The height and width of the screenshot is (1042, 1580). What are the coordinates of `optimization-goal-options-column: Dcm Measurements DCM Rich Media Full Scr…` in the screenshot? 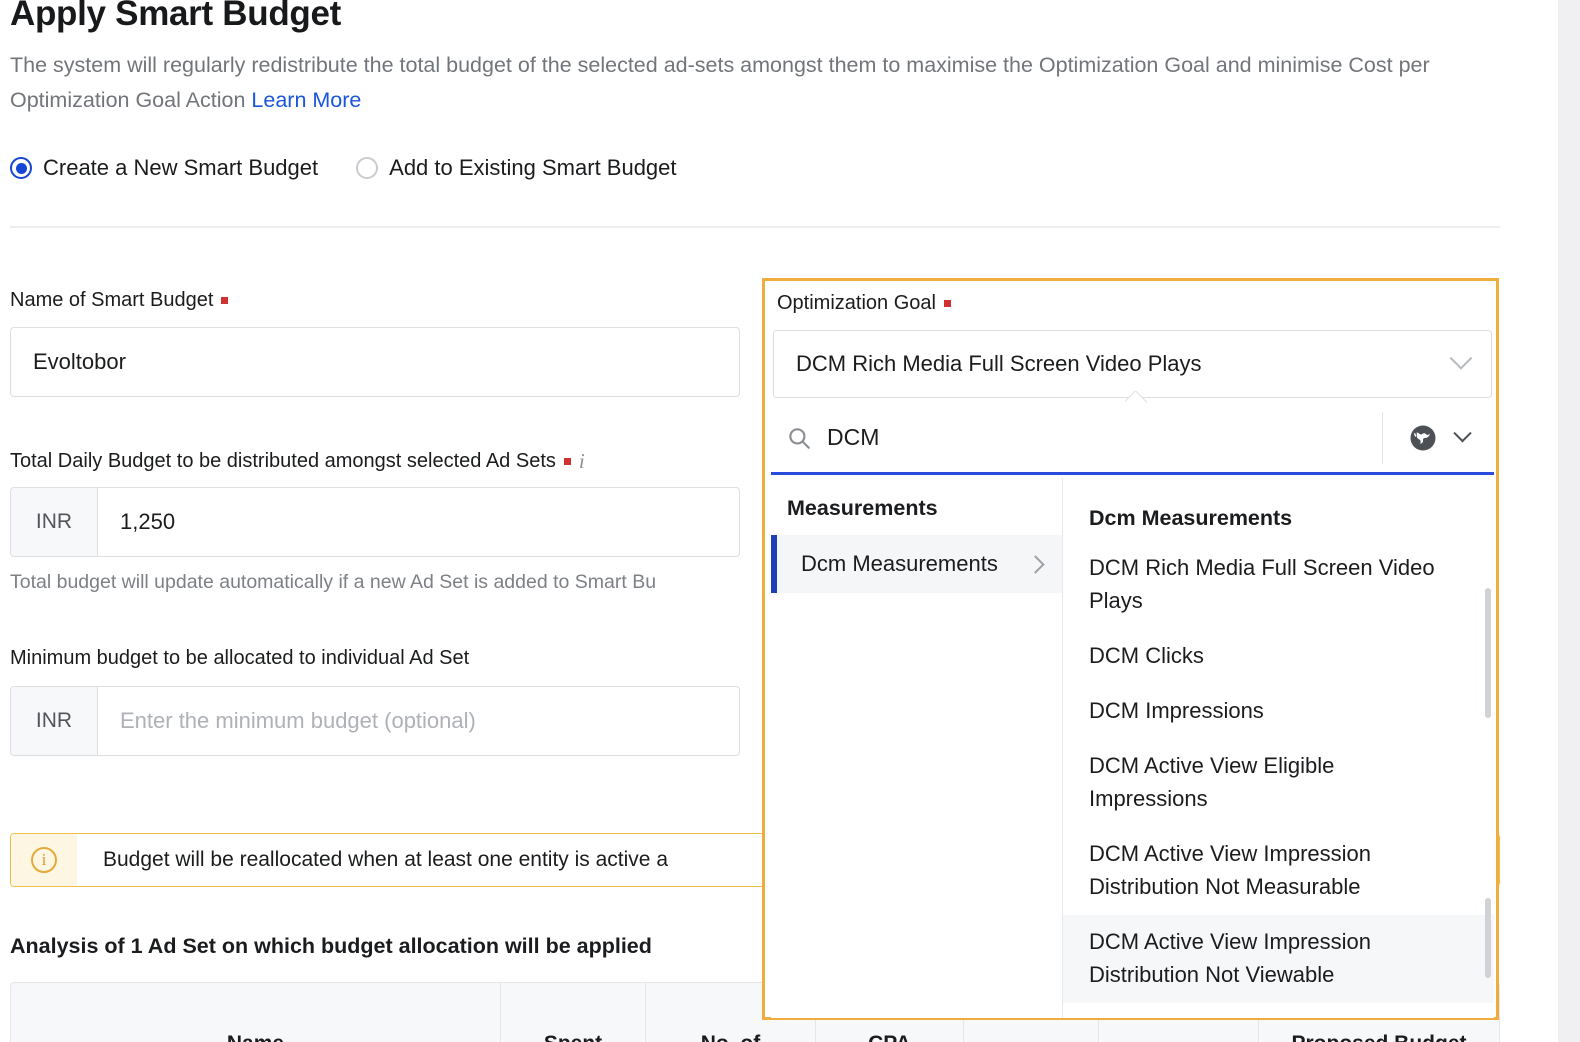 It's located at (1278, 748).